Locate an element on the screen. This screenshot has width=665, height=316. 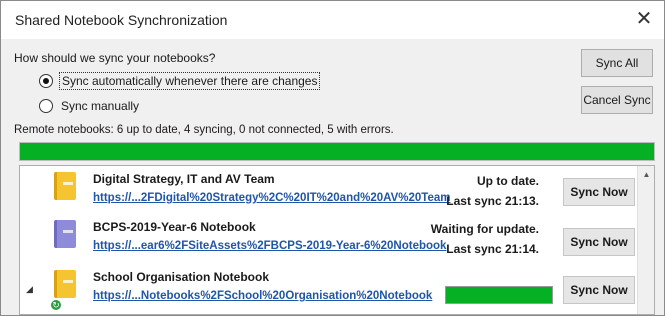
radio-label-manual: Sync manually is located at coordinates (100, 106).